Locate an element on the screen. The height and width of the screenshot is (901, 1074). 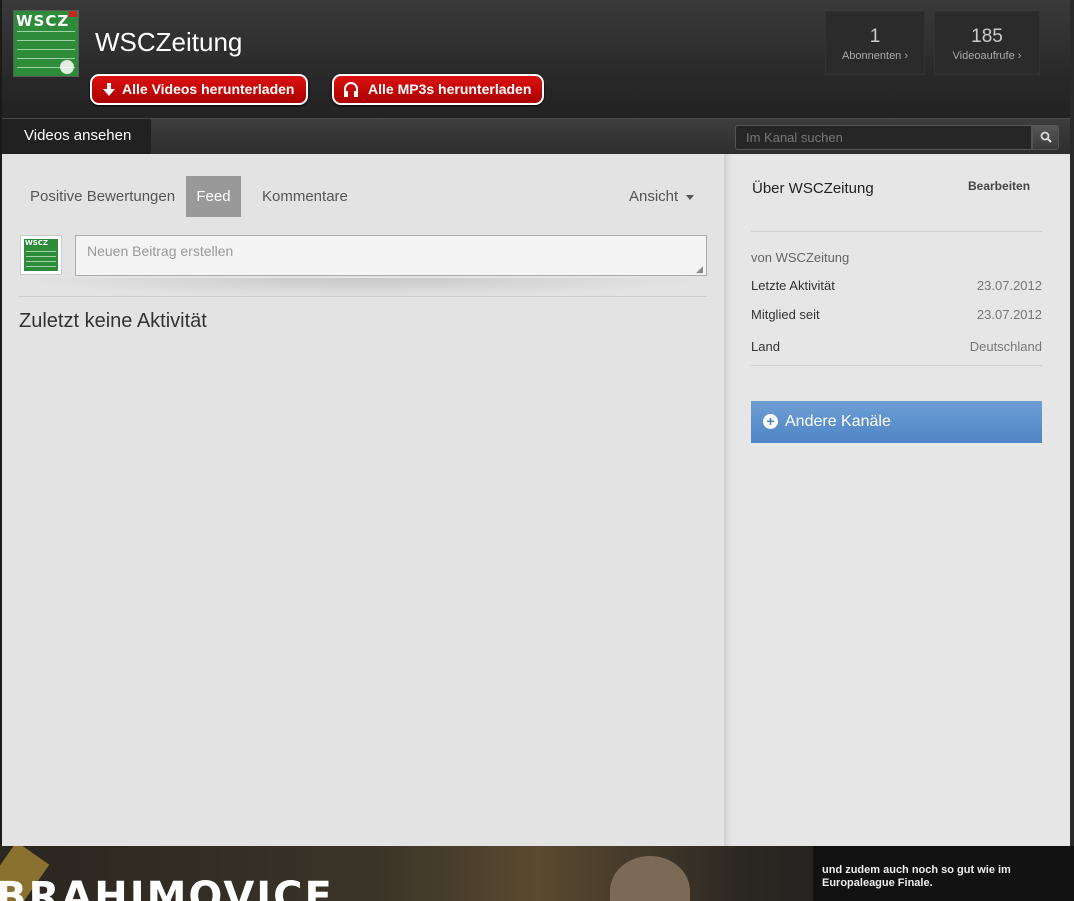
by-line: von WSCZeitung is located at coordinates (800, 257).